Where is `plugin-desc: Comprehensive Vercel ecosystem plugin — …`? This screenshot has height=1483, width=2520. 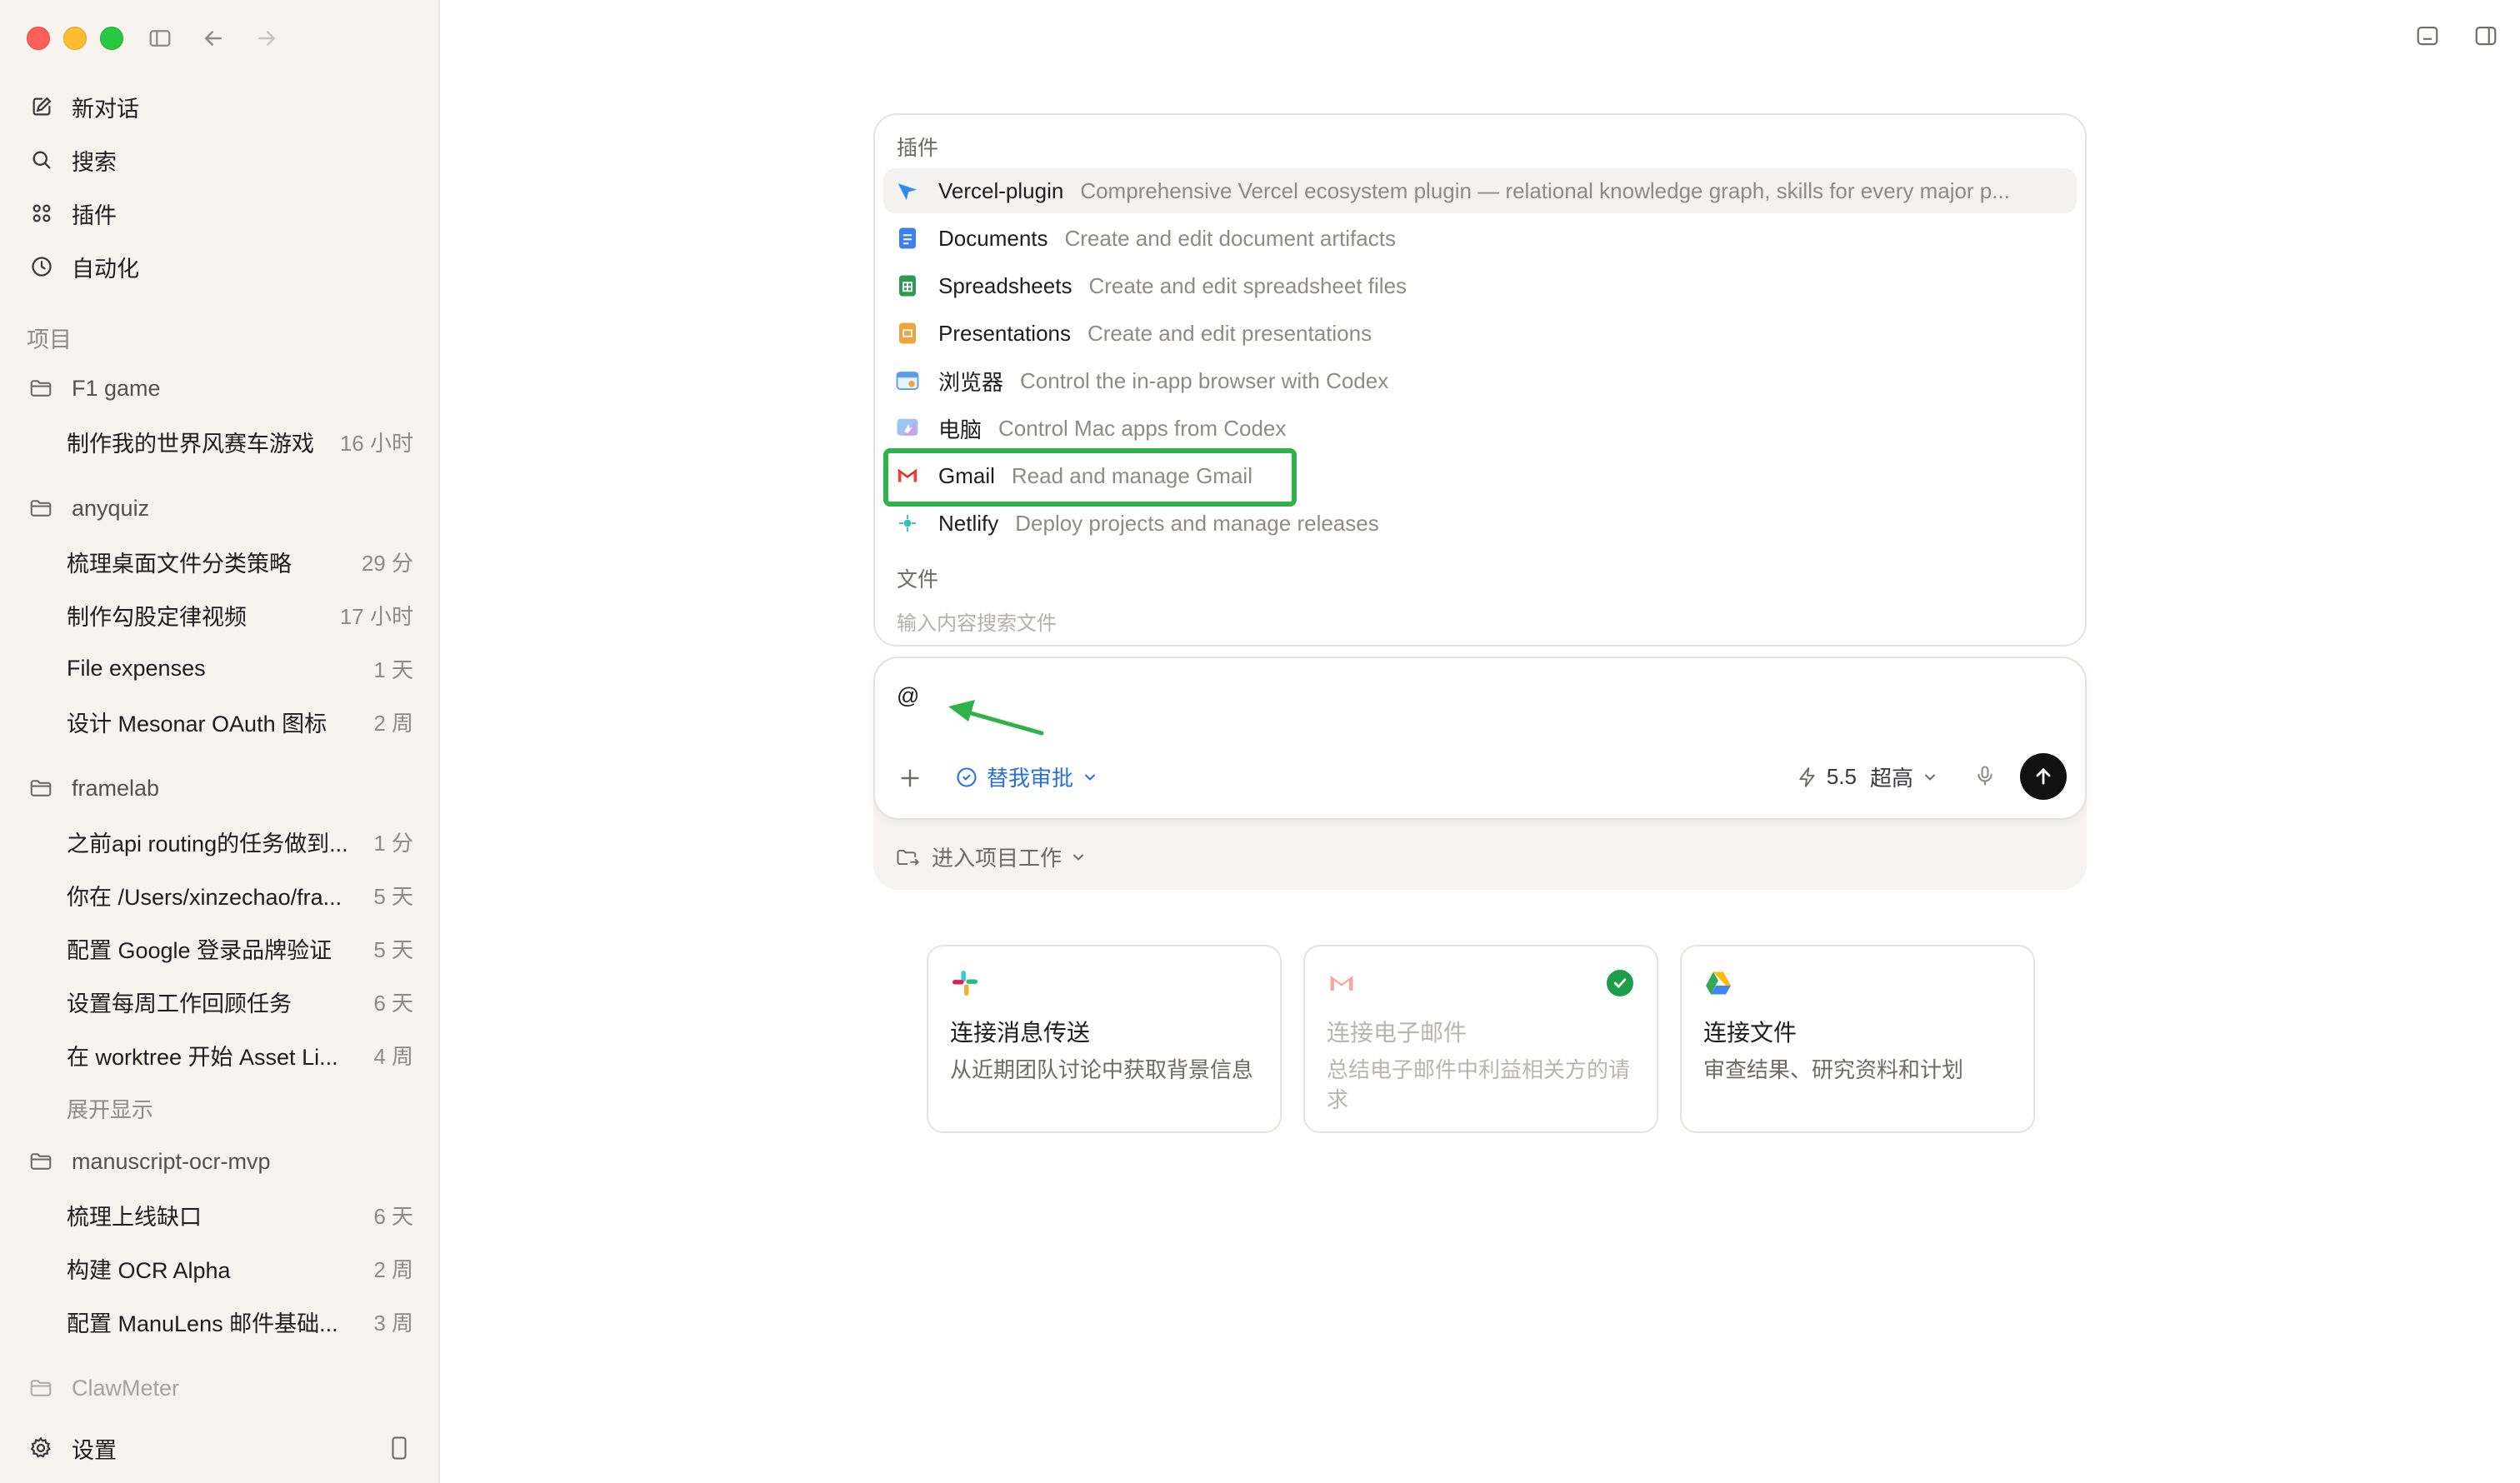 plugin-desc: Comprehensive Vercel ecosystem plugin — … is located at coordinates (1545, 190).